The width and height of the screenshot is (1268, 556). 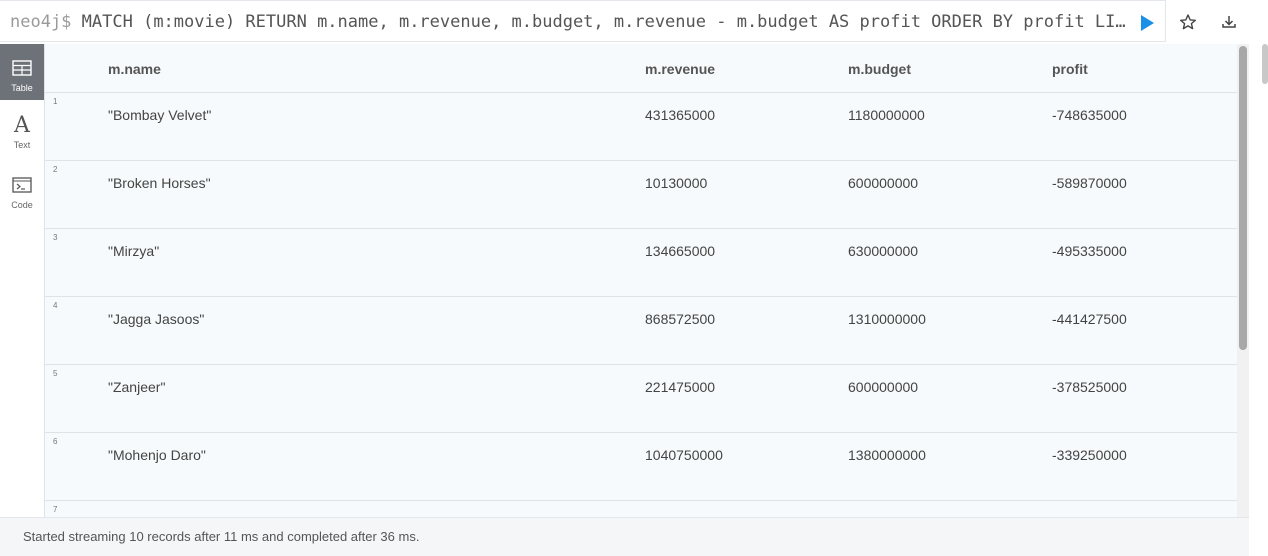 I want to click on cell-profit: -495335000, so click(x=1089, y=251).